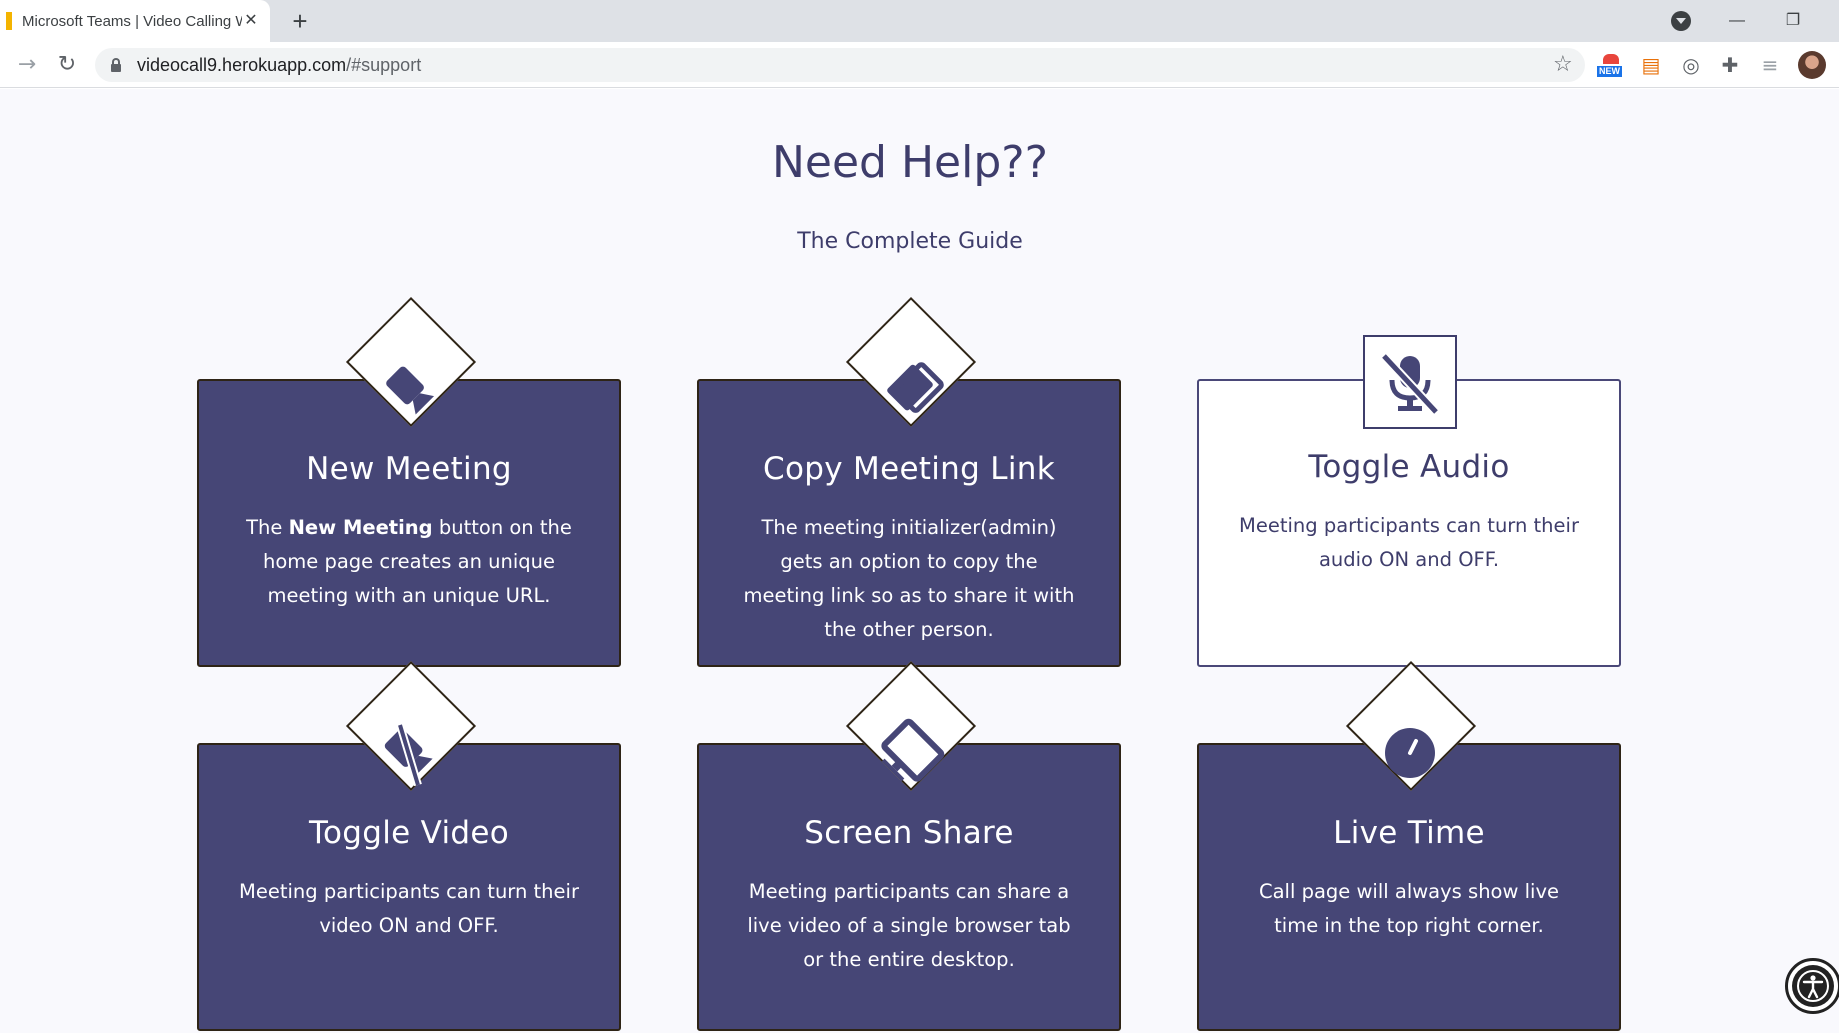 This screenshot has width=1839, height=1033. What do you see at coordinates (910, 241) in the screenshot?
I see `page-subtitle: The Complete Guide` at bounding box center [910, 241].